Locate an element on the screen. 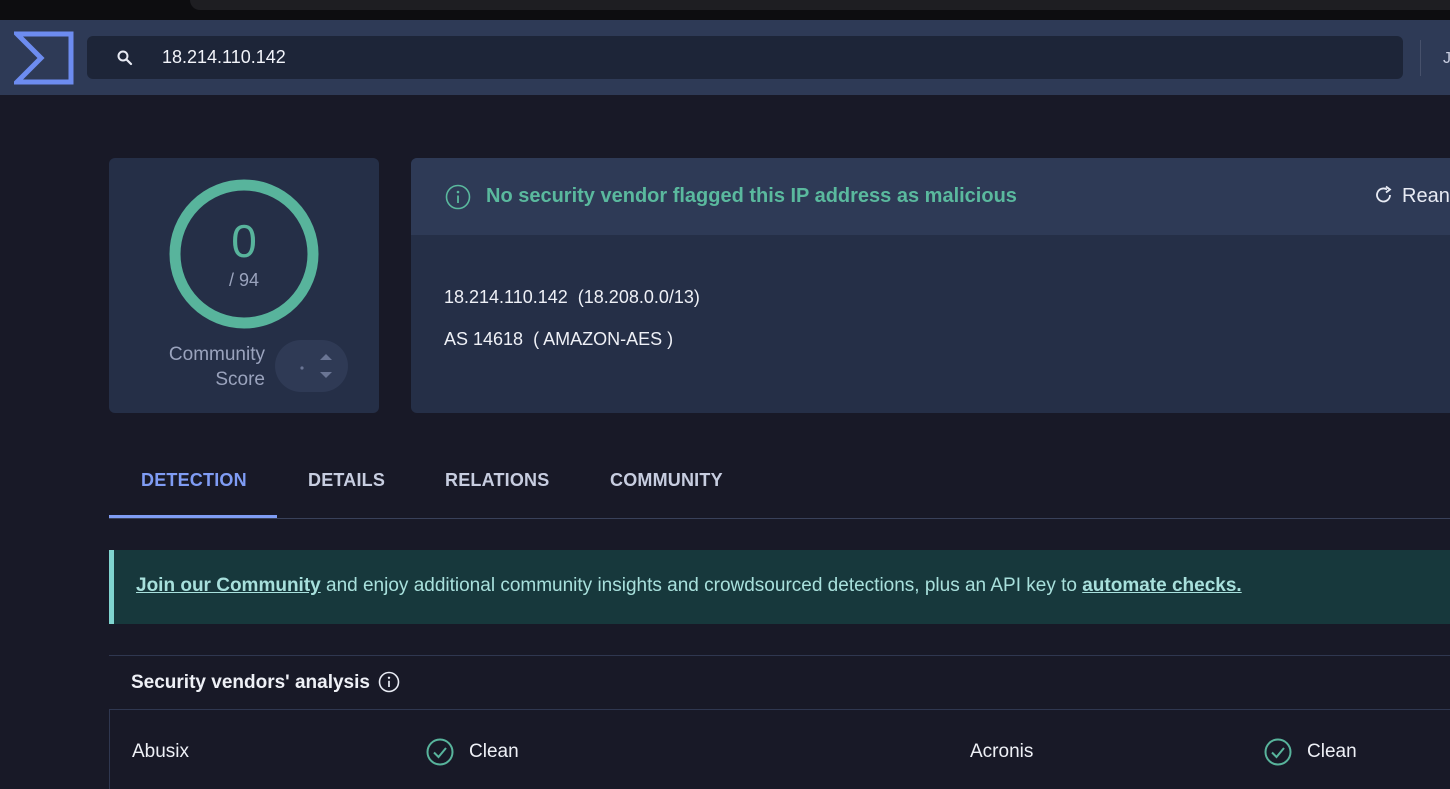 This screenshot has width=1450, height=789. tab-relations: RELATIONS is located at coordinates (497, 480).